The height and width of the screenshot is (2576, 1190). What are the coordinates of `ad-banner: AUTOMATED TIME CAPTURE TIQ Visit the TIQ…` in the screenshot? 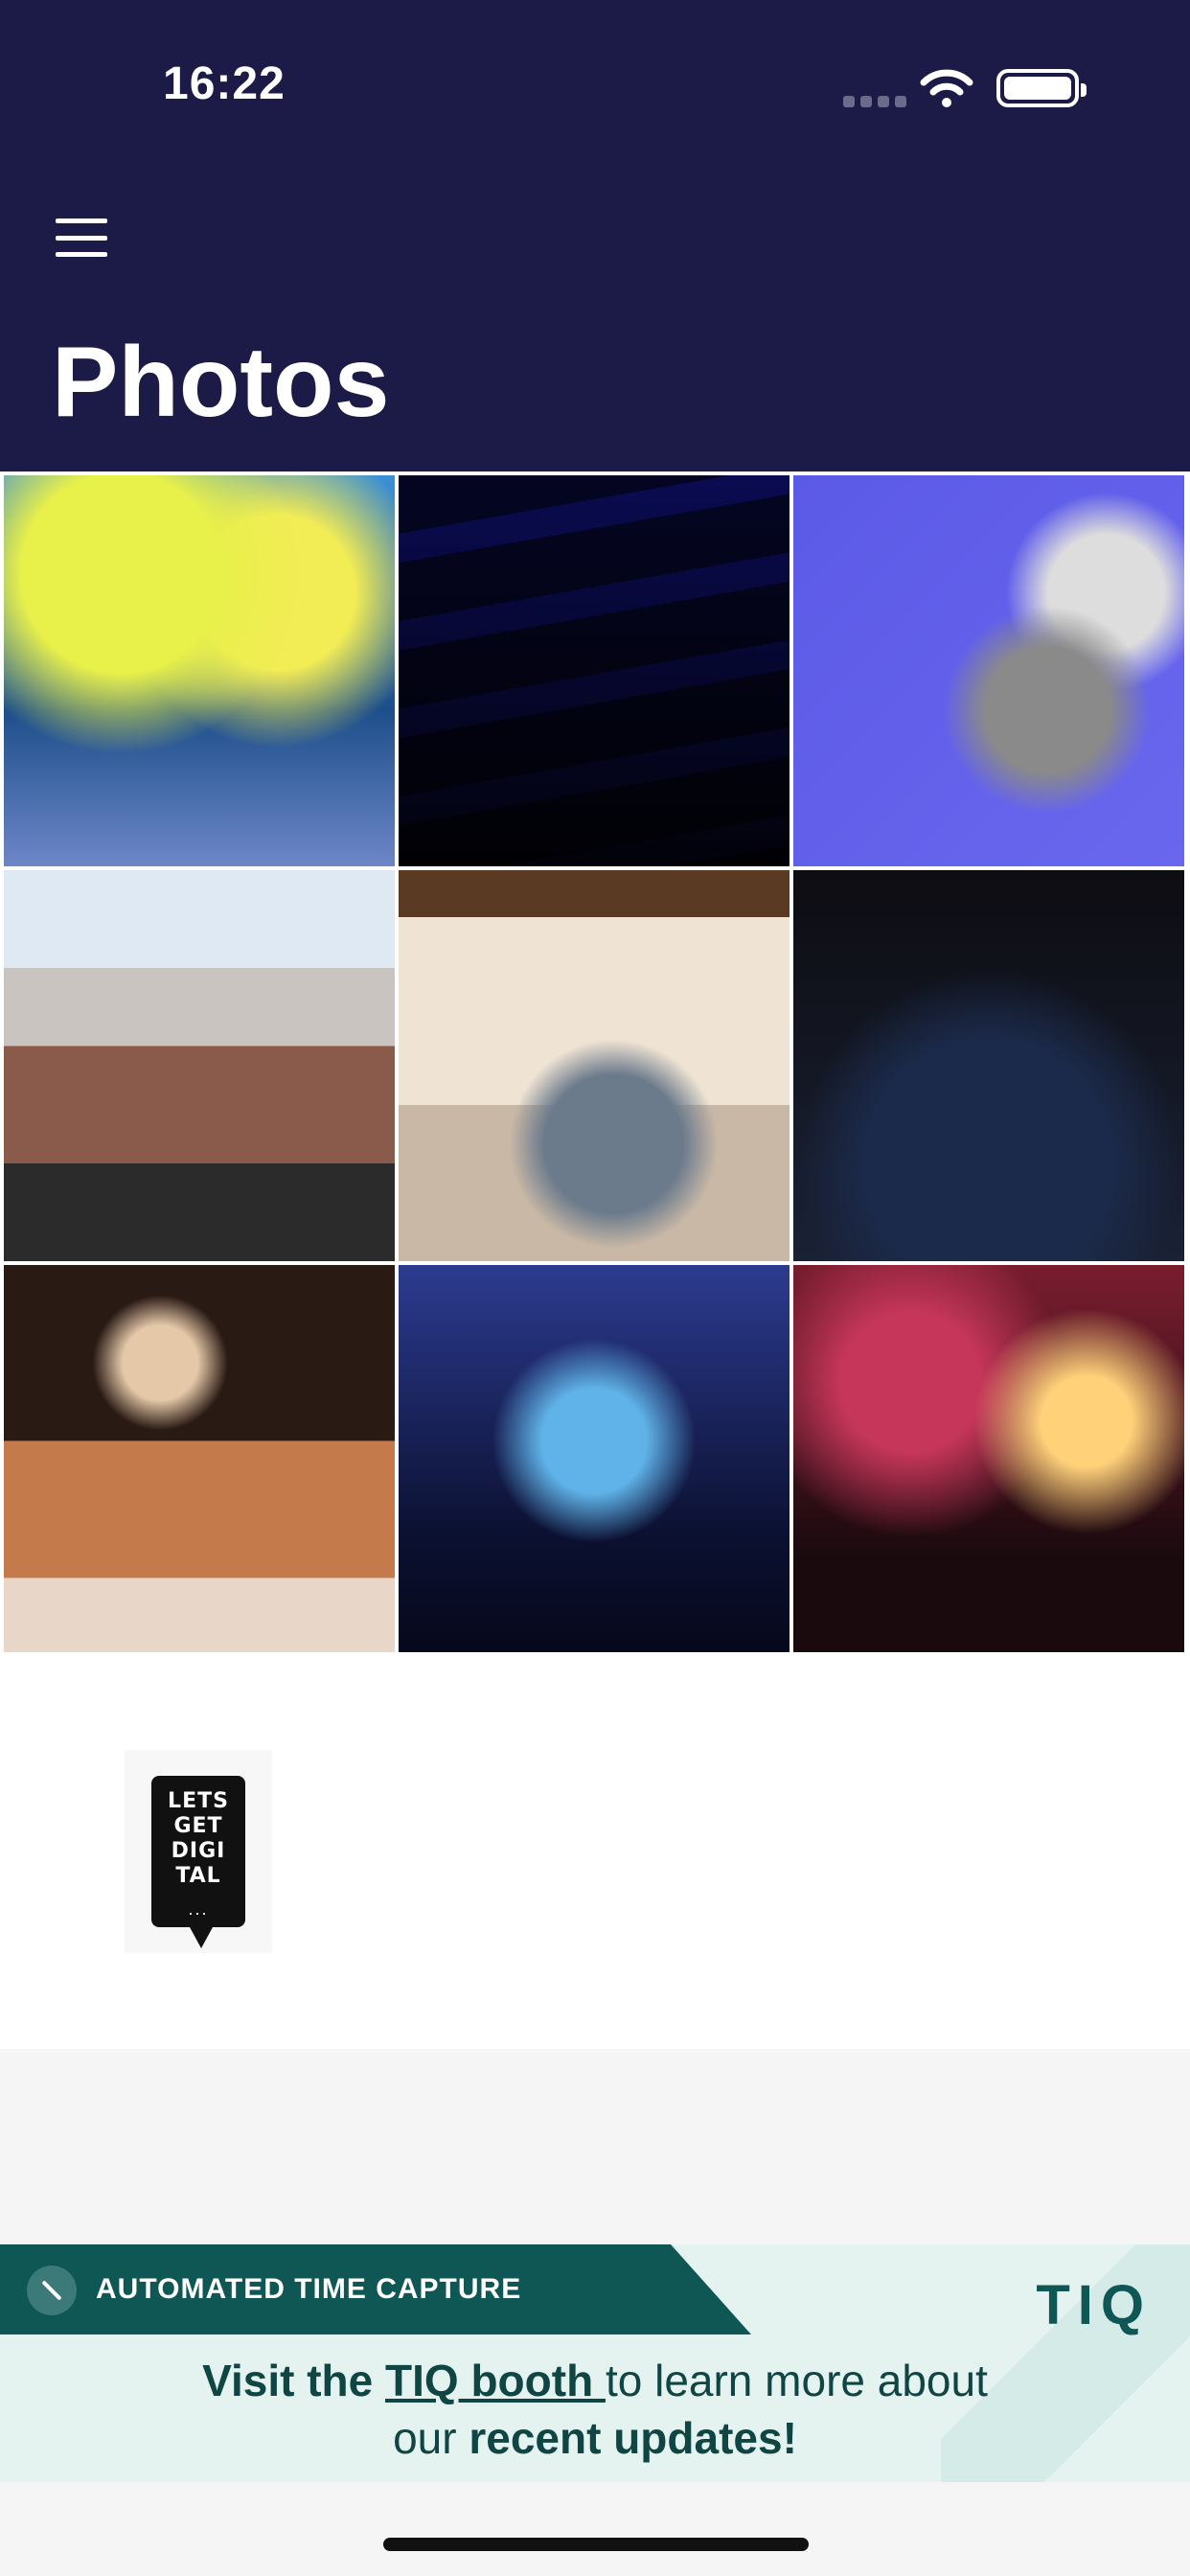 It's located at (595, 2363).